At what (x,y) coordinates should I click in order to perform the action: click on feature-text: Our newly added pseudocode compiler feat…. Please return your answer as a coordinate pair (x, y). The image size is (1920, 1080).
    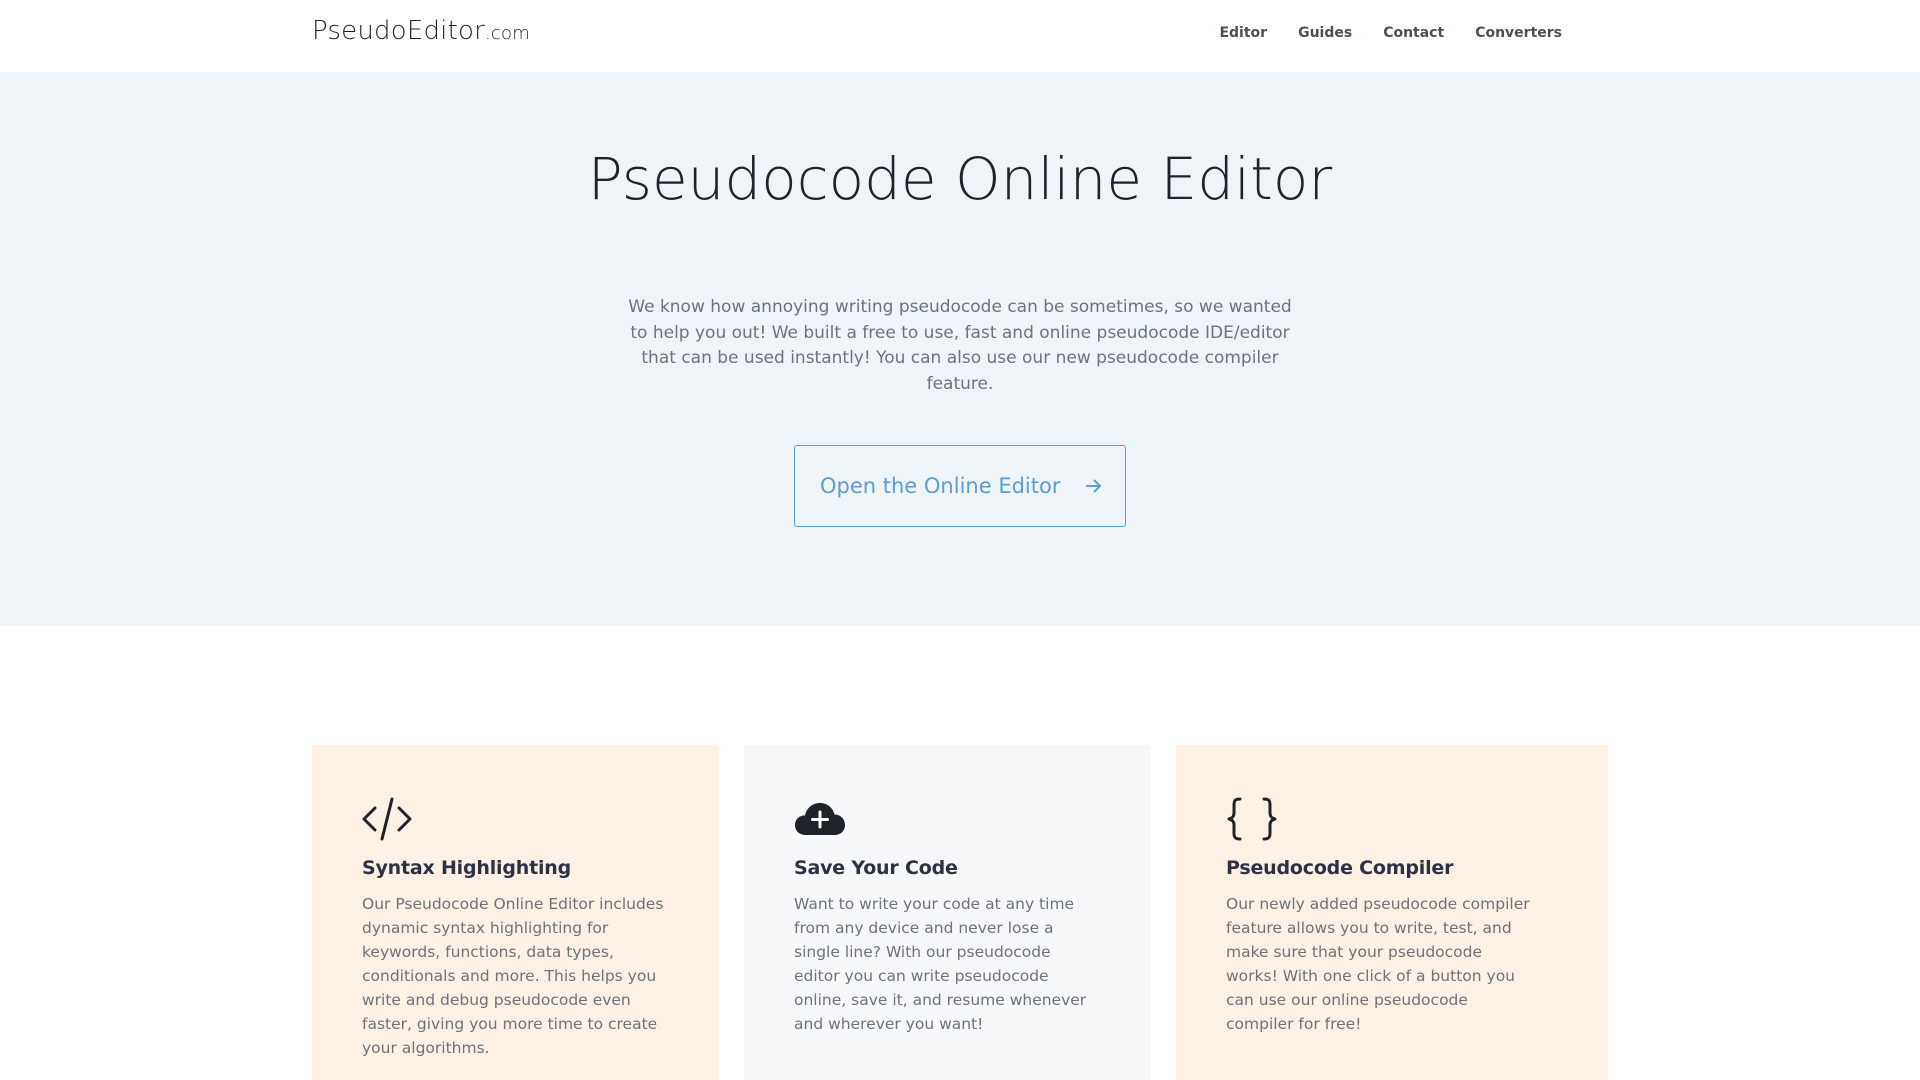
    Looking at the image, I should click on (1378, 964).